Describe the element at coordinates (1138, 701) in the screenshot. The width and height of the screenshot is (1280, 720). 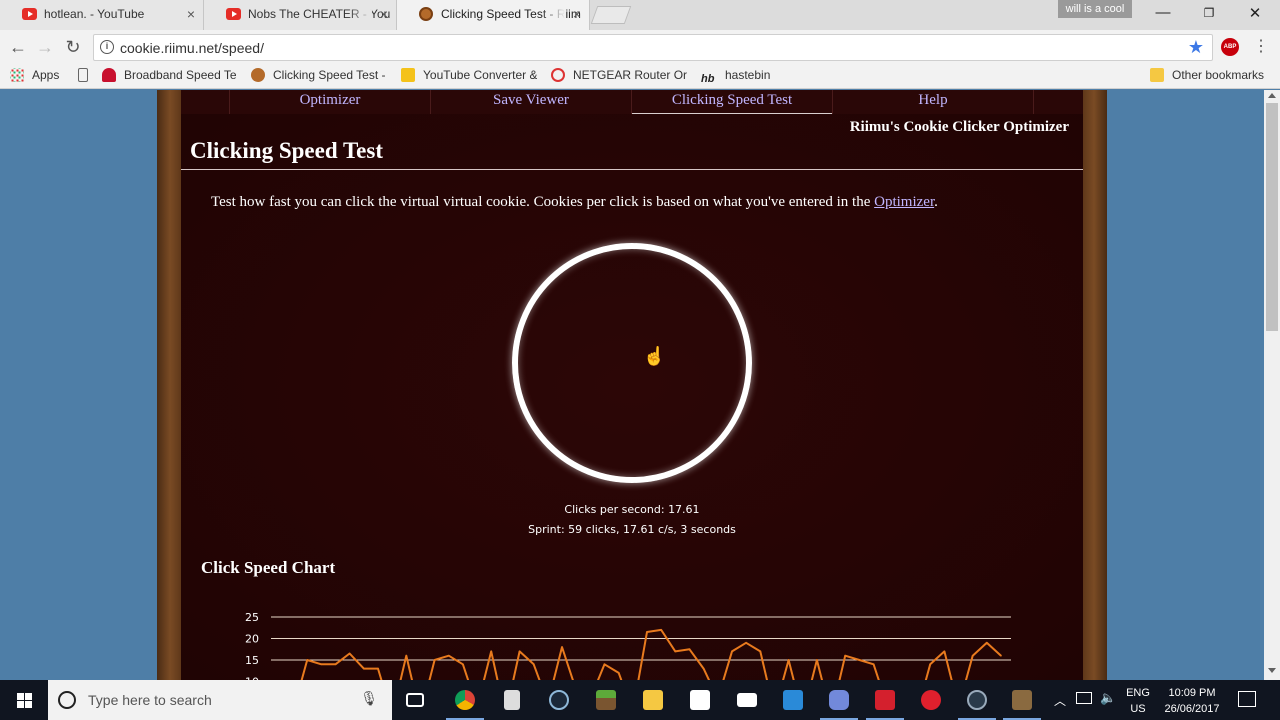
I see `input-language: ENG US` at that location.